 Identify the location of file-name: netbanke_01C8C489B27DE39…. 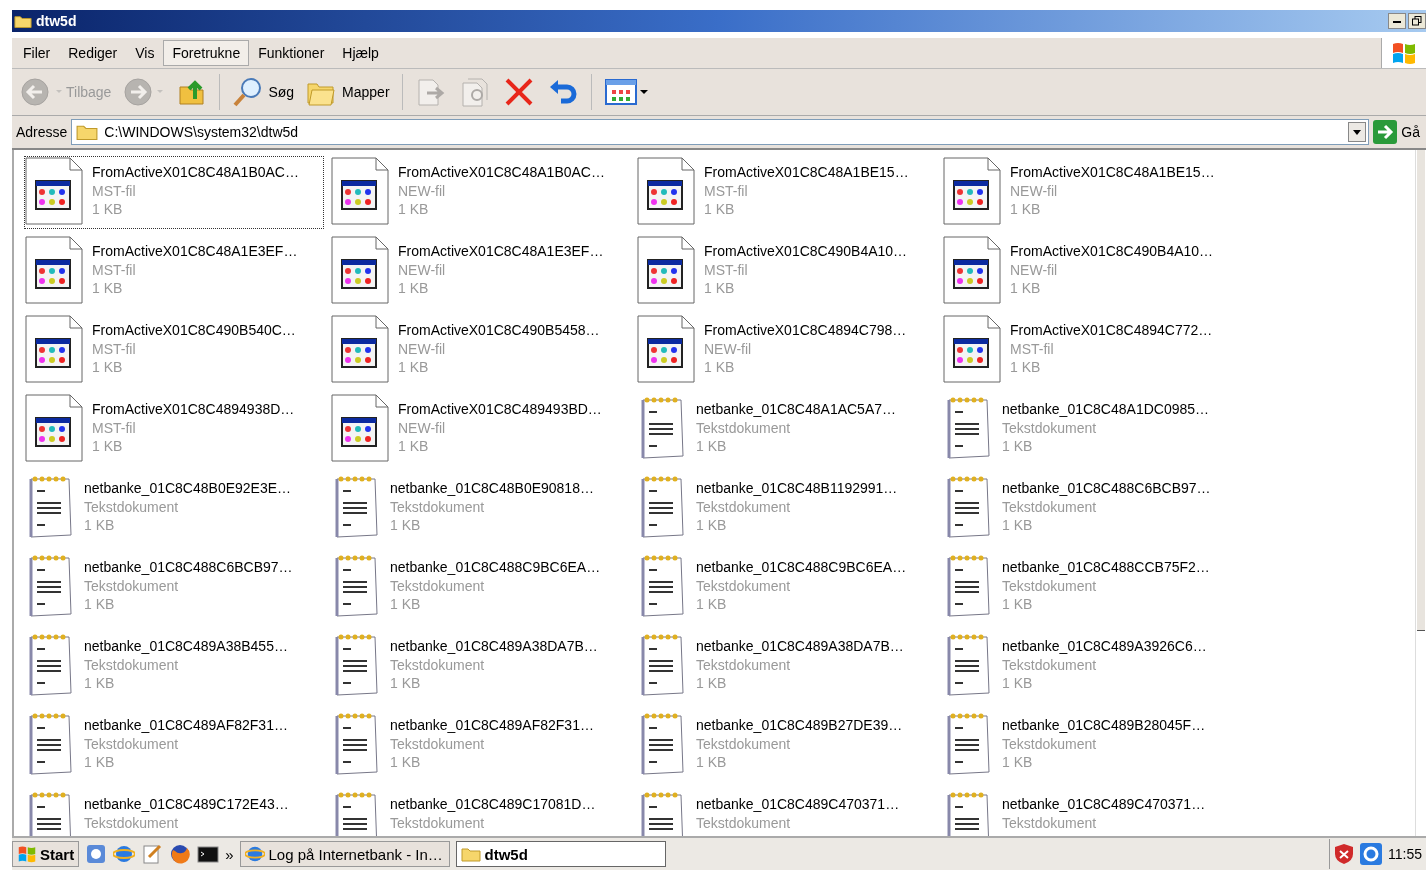
(799, 725).